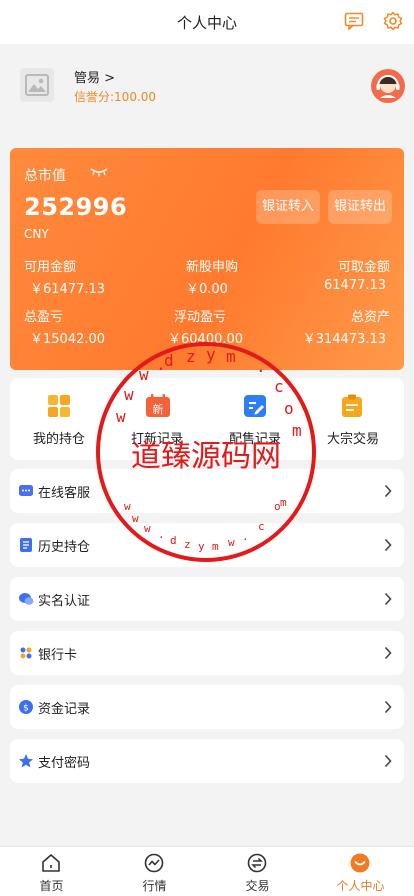  I want to click on withdrawable-value: 61477.13, so click(354, 285).